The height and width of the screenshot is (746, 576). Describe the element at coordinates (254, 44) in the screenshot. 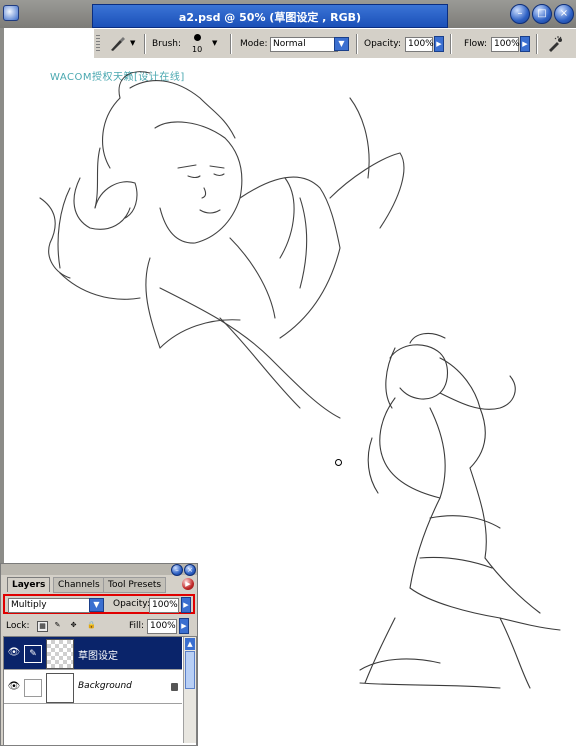

I see `mode-label: Mode:` at that location.